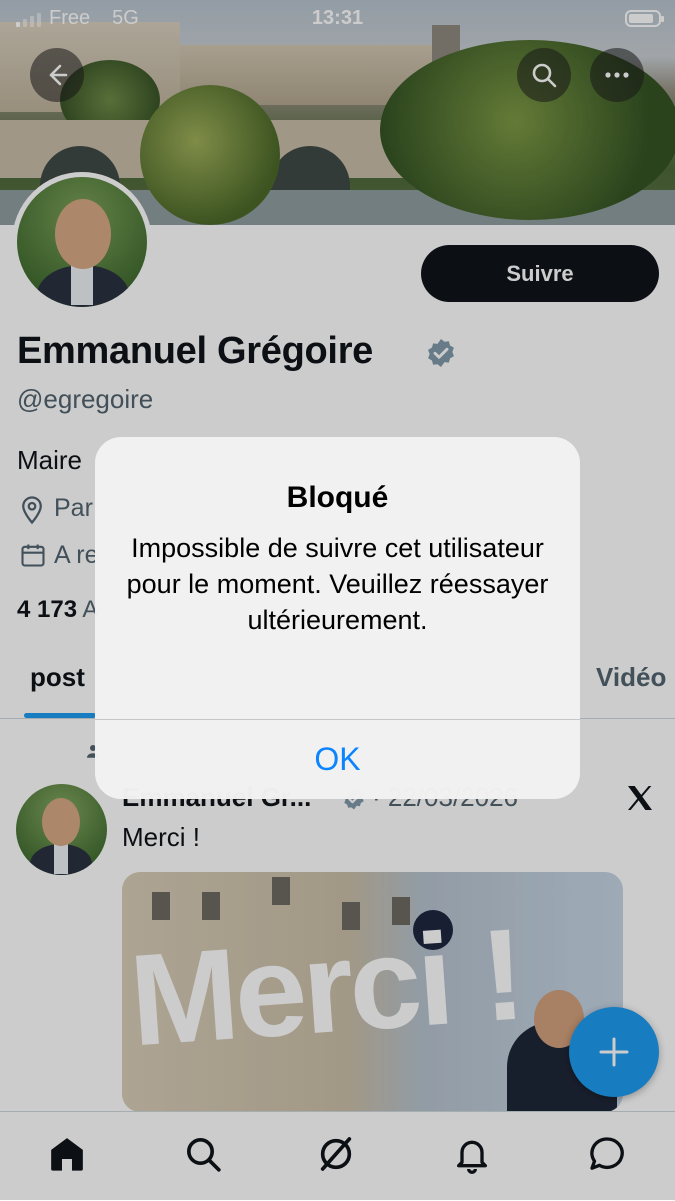  Describe the element at coordinates (337, 759) in the screenshot. I see `alert-ok-button: OK` at that location.